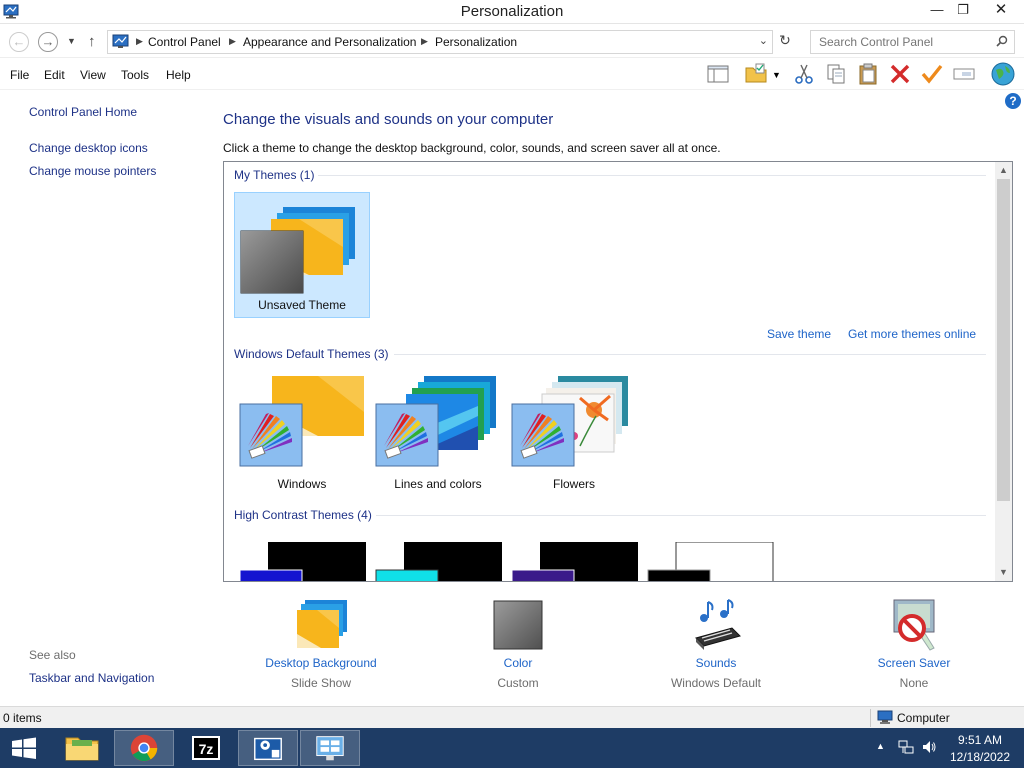  I want to click on theme-windows: Windows, so click(302, 435).